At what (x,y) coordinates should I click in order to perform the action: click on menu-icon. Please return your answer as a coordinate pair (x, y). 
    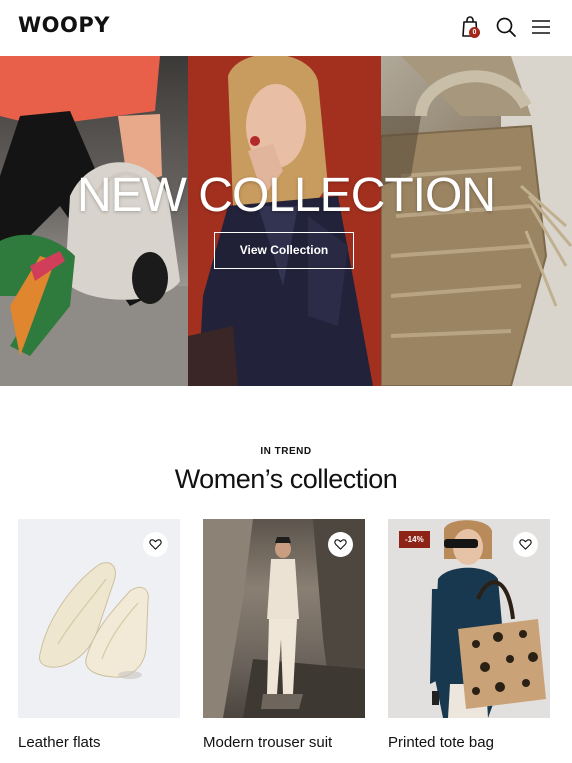
    Looking at the image, I should click on (541, 27).